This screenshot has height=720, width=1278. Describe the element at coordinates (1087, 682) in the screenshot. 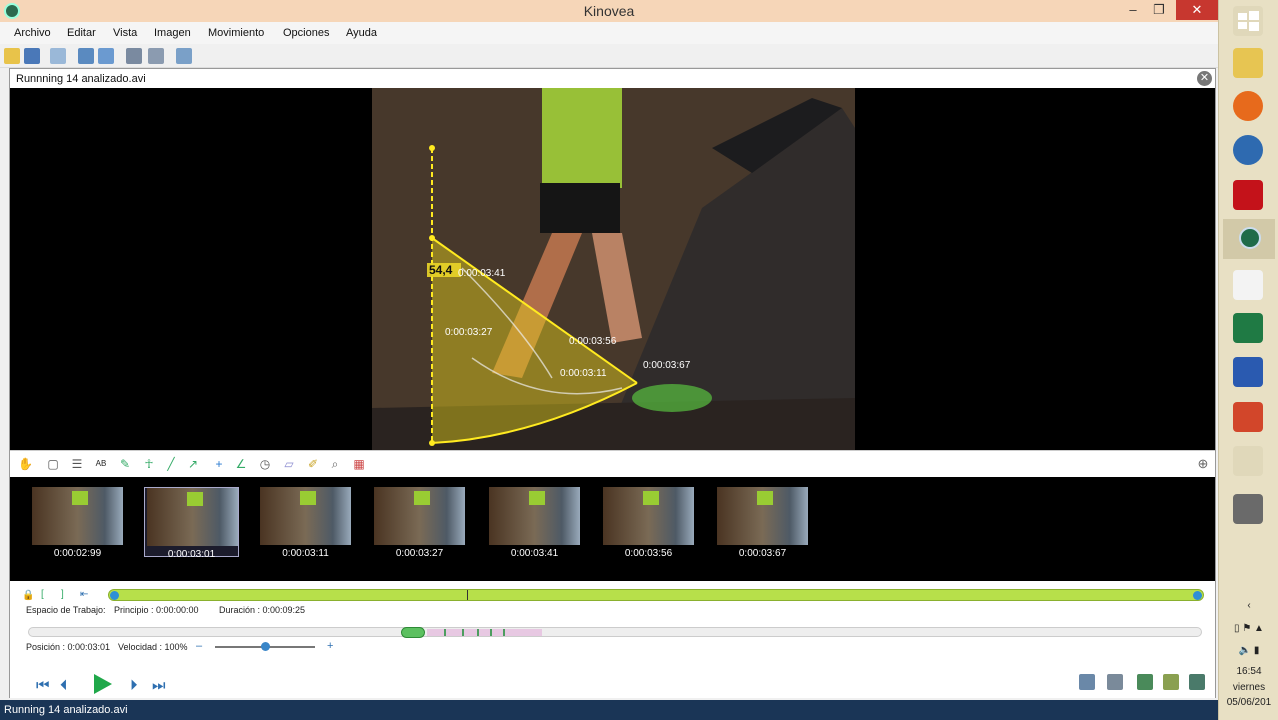

I see `snapshot-icon` at that location.